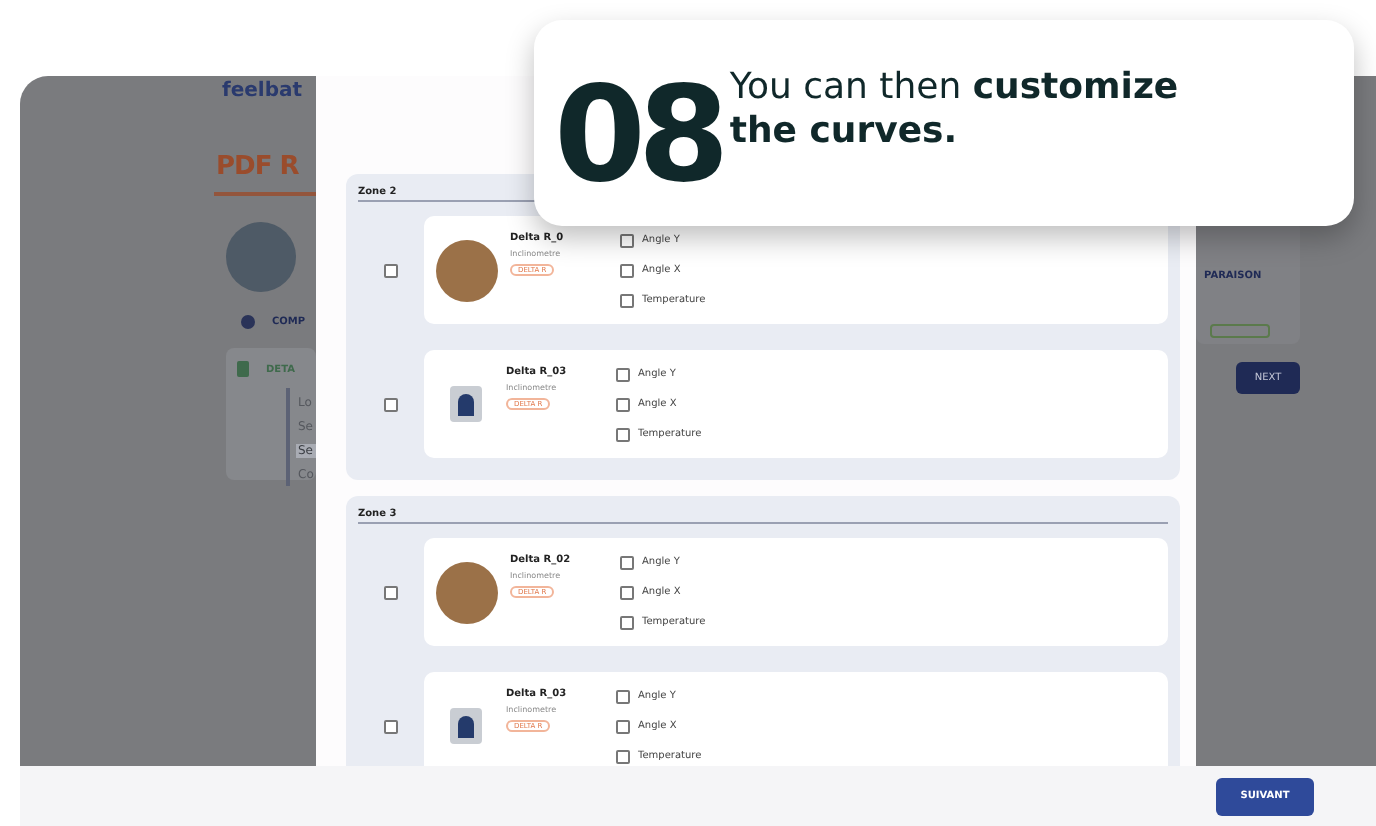 The image size is (1376, 826). What do you see at coordinates (248, 322) in the screenshot?
I see `chat-icon` at bounding box center [248, 322].